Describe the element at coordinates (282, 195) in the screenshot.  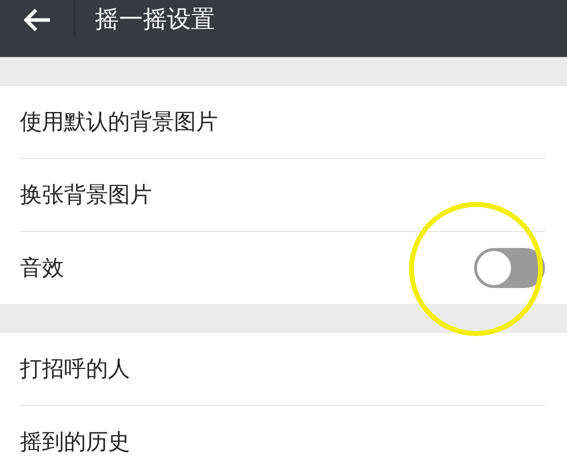
I see `settings-item: 换张背景图片` at that location.